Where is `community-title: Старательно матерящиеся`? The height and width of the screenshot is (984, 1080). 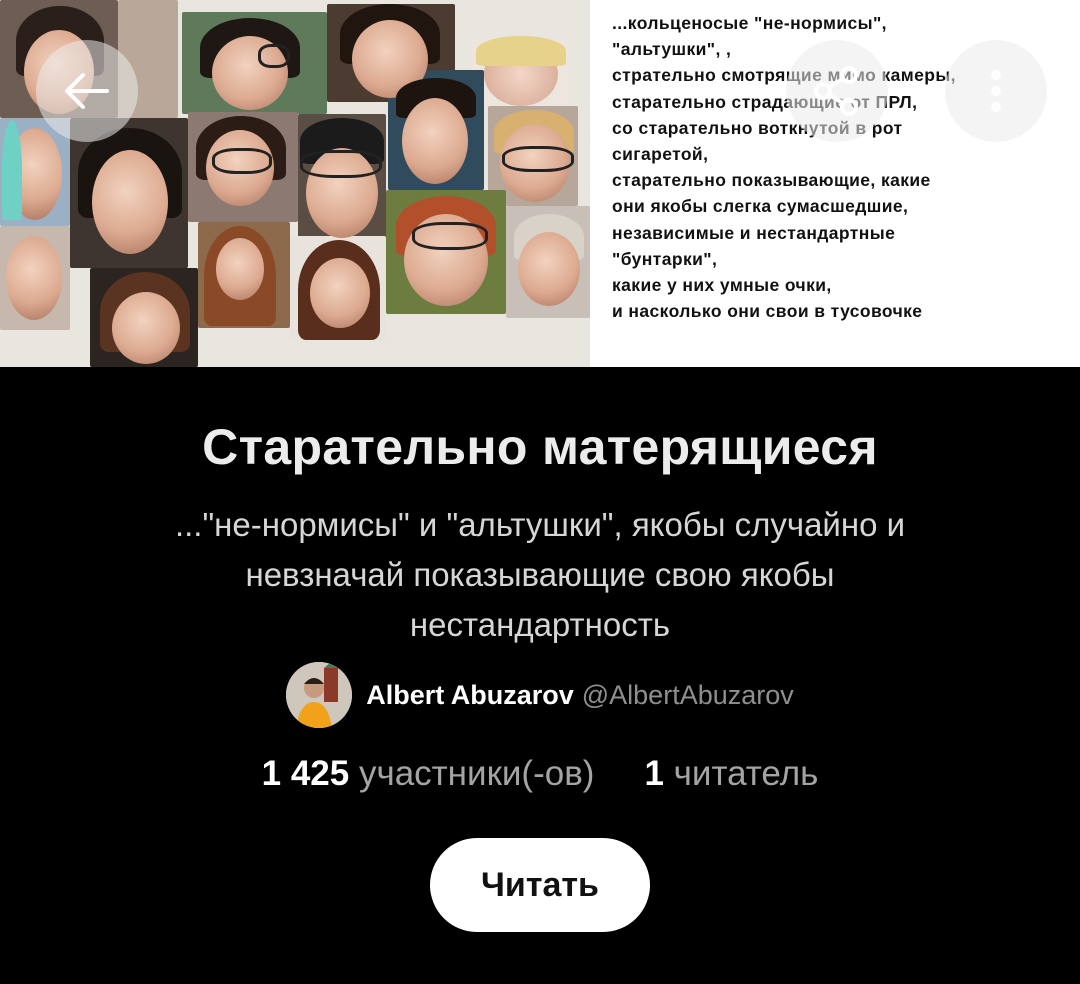
community-title: Старательно матерящиеся is located at coordinates (540, 447).